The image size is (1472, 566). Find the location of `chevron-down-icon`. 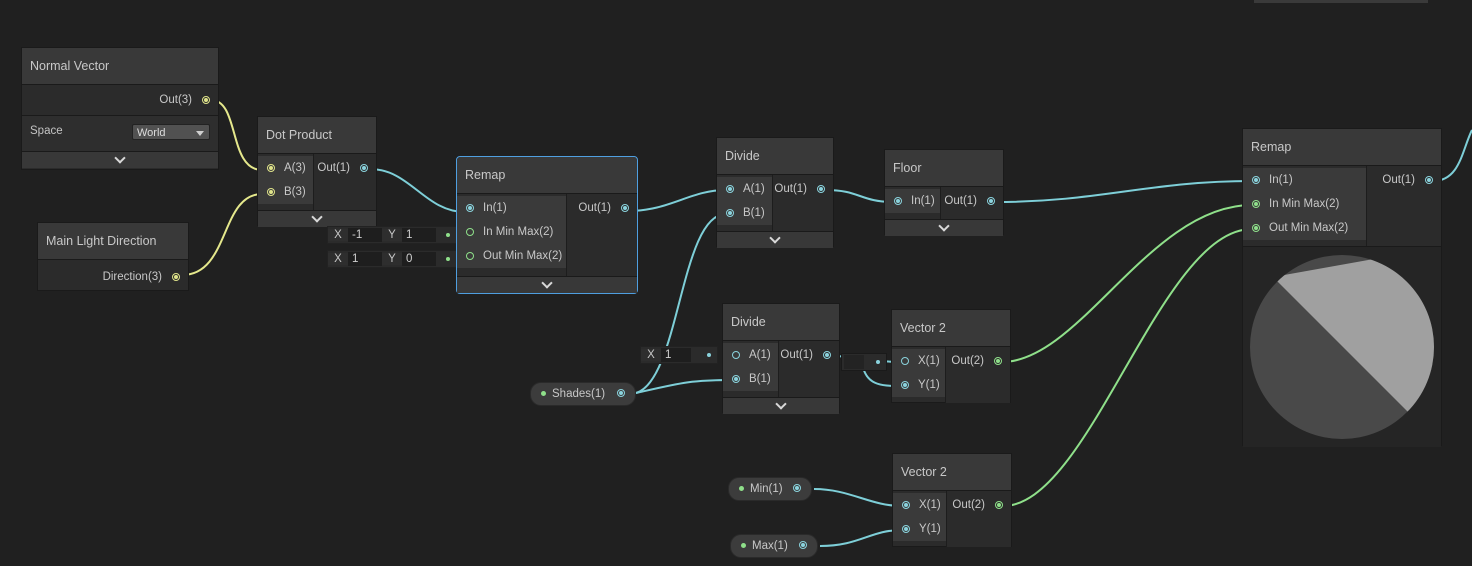

chevron-down-icon is located at coordinates (781, 404).